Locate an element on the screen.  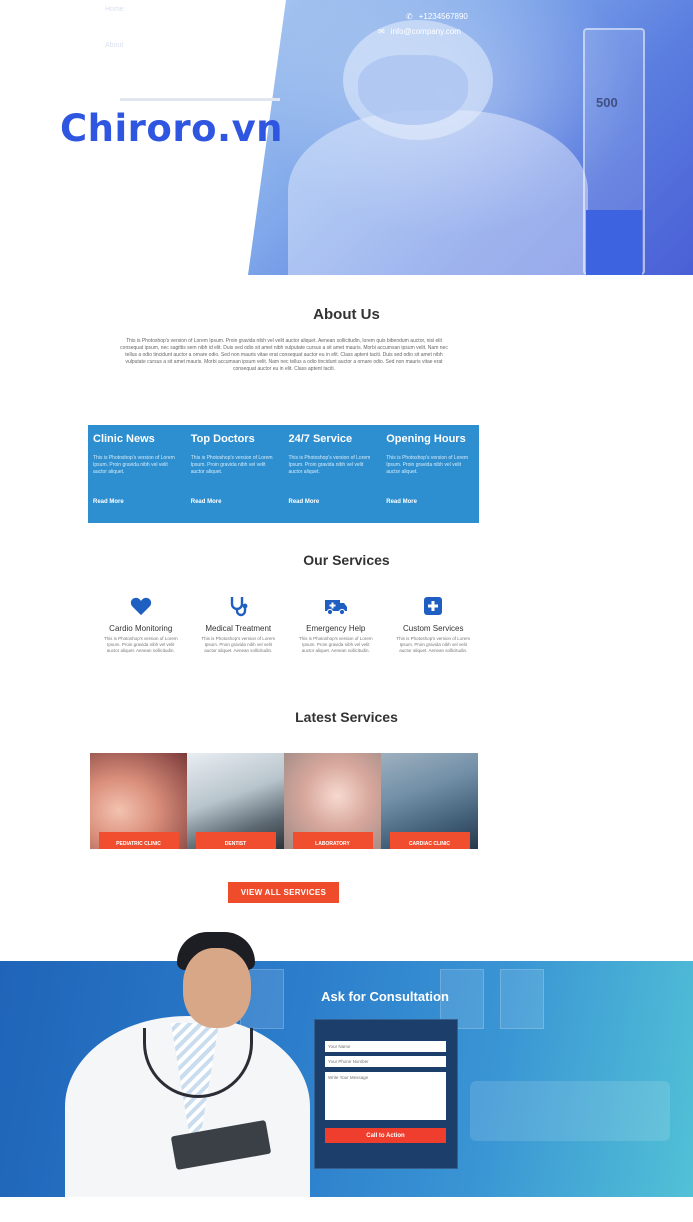
nav-item-about: About is located at coordinates (114, 45).